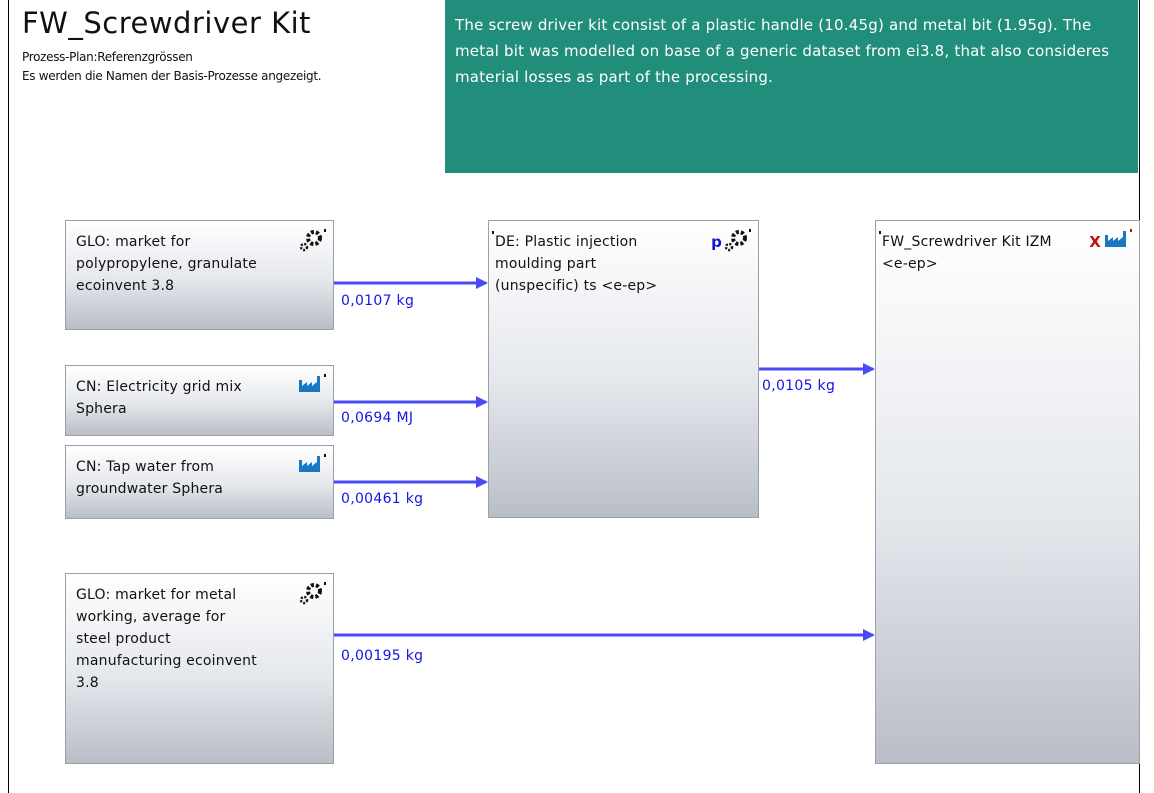  Describe the element at coordinates (716, 242) in the screenshot. I see `parameter-icon: p` at that location.